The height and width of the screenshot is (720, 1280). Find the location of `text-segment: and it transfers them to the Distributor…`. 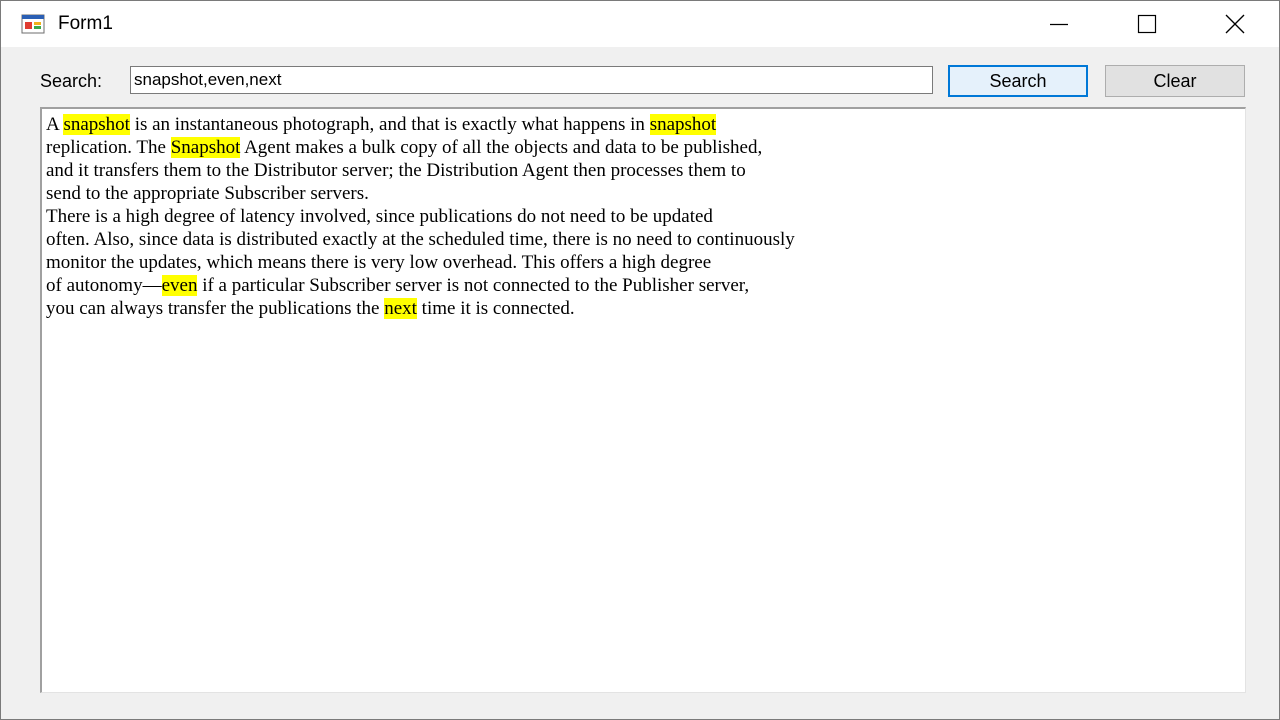

text-segment: and it transfers them to the Distributor… is located at coordinates (396, 170).